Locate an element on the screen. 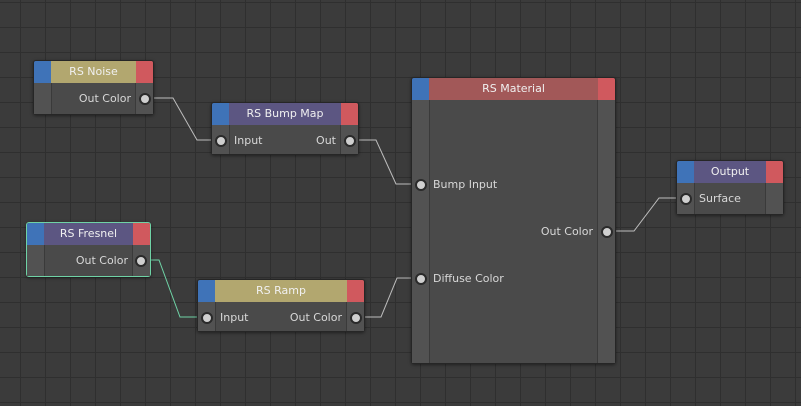 The width and height of the screenshot is (801, 406). node-title: RS Material is located at coordinates (513, 89).